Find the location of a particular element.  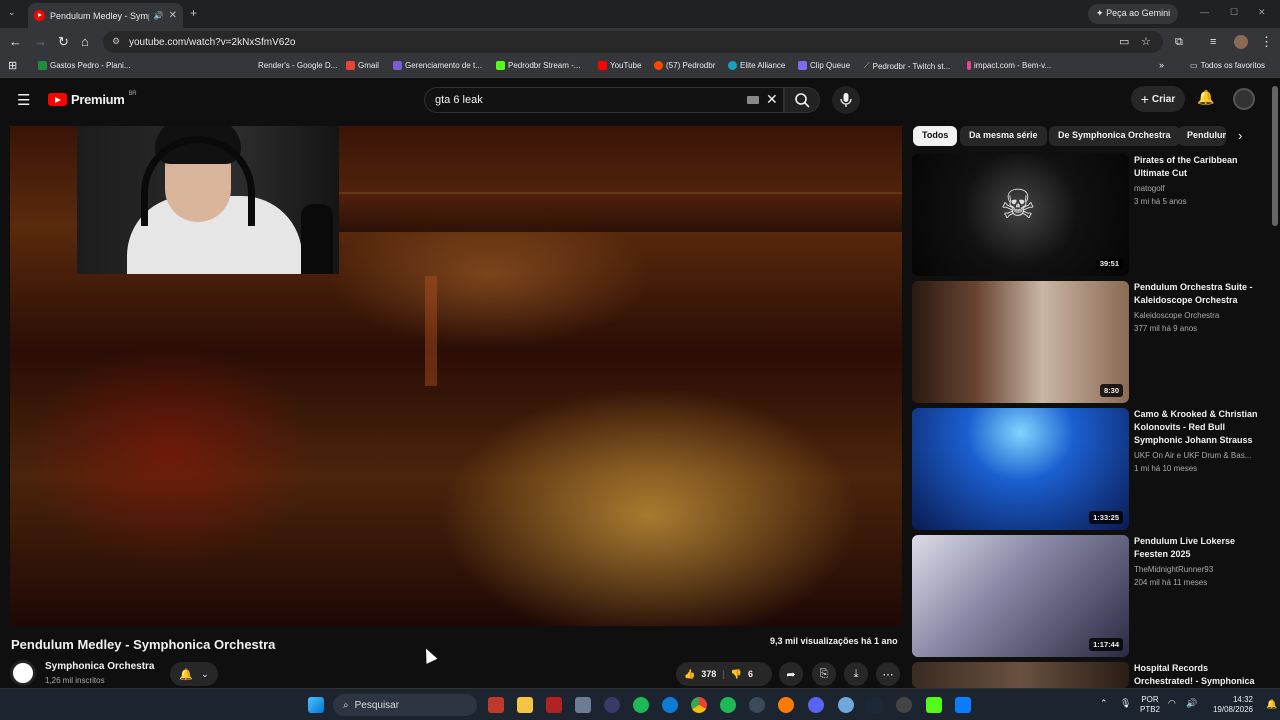

windows-start-icon is located at coordinates (316, 705).